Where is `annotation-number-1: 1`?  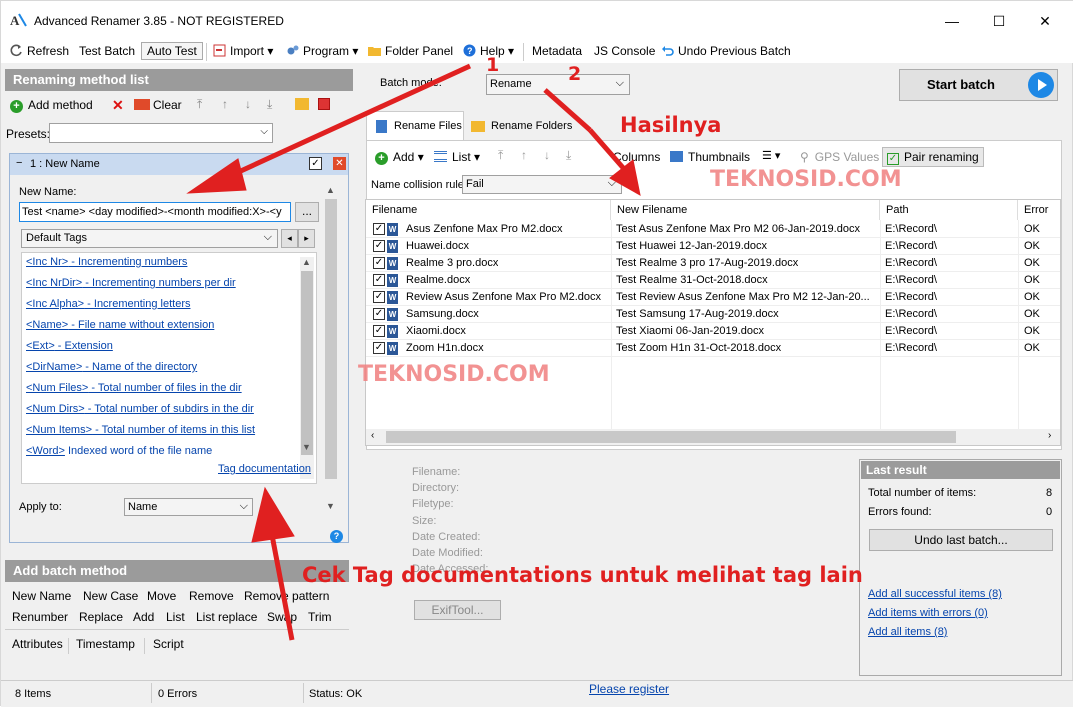 annotation-number-1: 1 is located at coordinates (493, 65).